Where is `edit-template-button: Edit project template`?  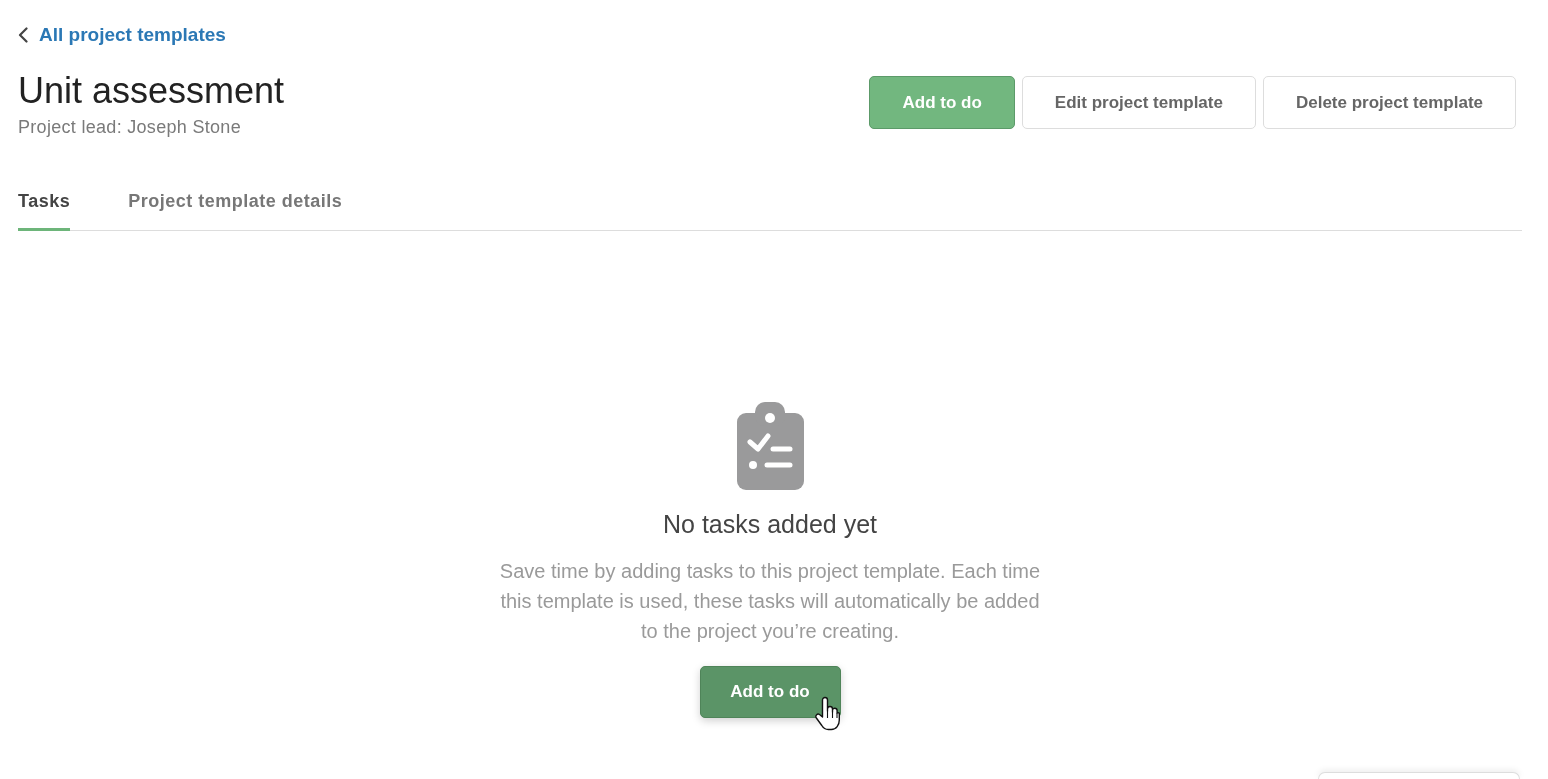
edit-template-button: Edit project template is located at coordinates (1138, 102).